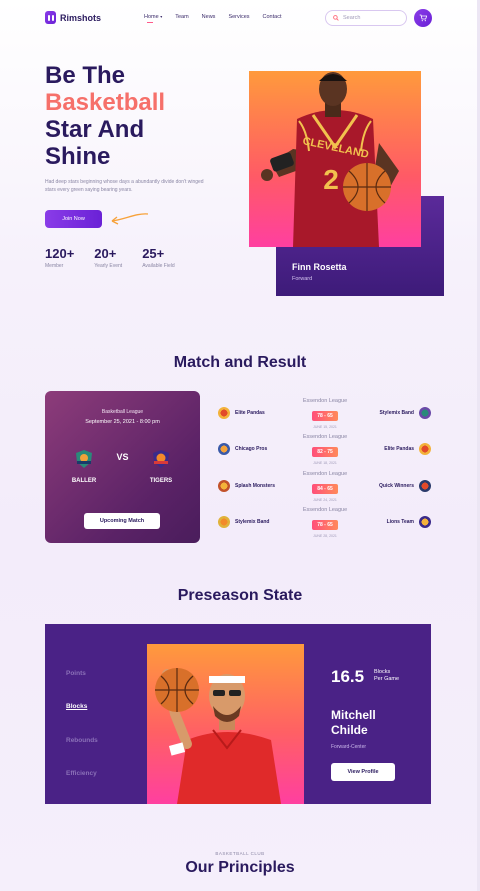 This screenshot has height=891, width=480. I want to click on search-input, so click(370, 18).